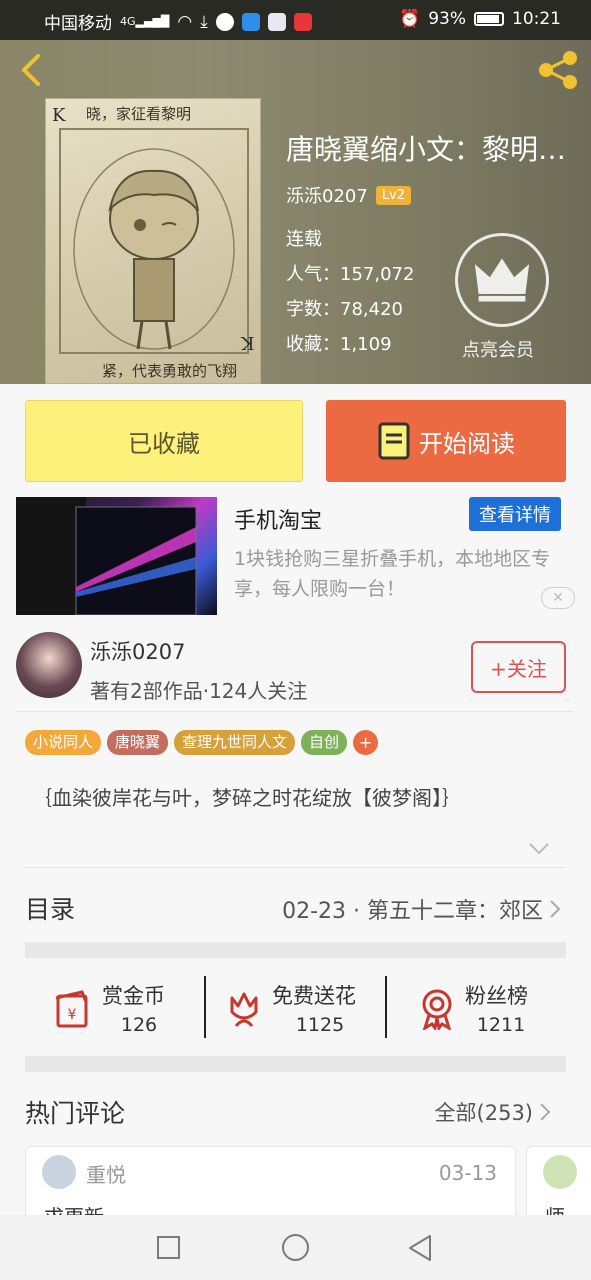 This screenshot has width=591, height=1280. I want to click on crown-icon, so click(502, 280).